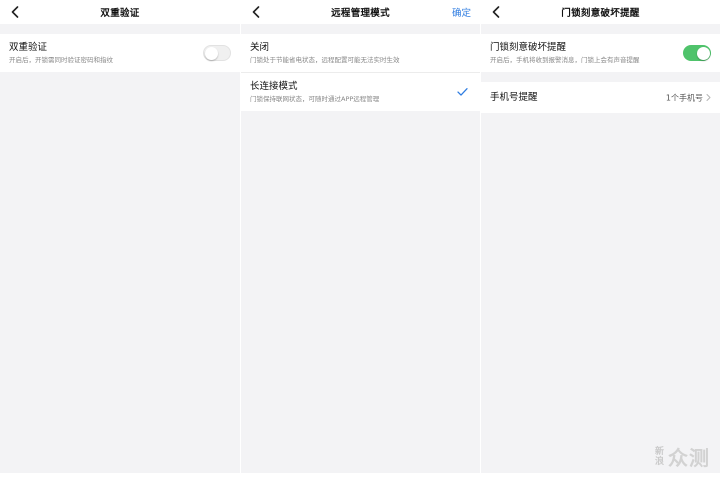 This screenshot has width=720, height=479. I want to click on page-title: 双重验证, so click(120, 13).